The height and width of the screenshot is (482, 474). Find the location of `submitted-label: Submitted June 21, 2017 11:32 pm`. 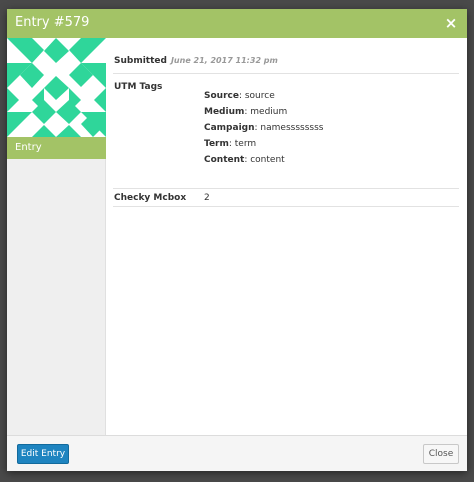

submitted-label: Submitted June 21, 2017 11:32 pm is located at coordinates (196, 61).